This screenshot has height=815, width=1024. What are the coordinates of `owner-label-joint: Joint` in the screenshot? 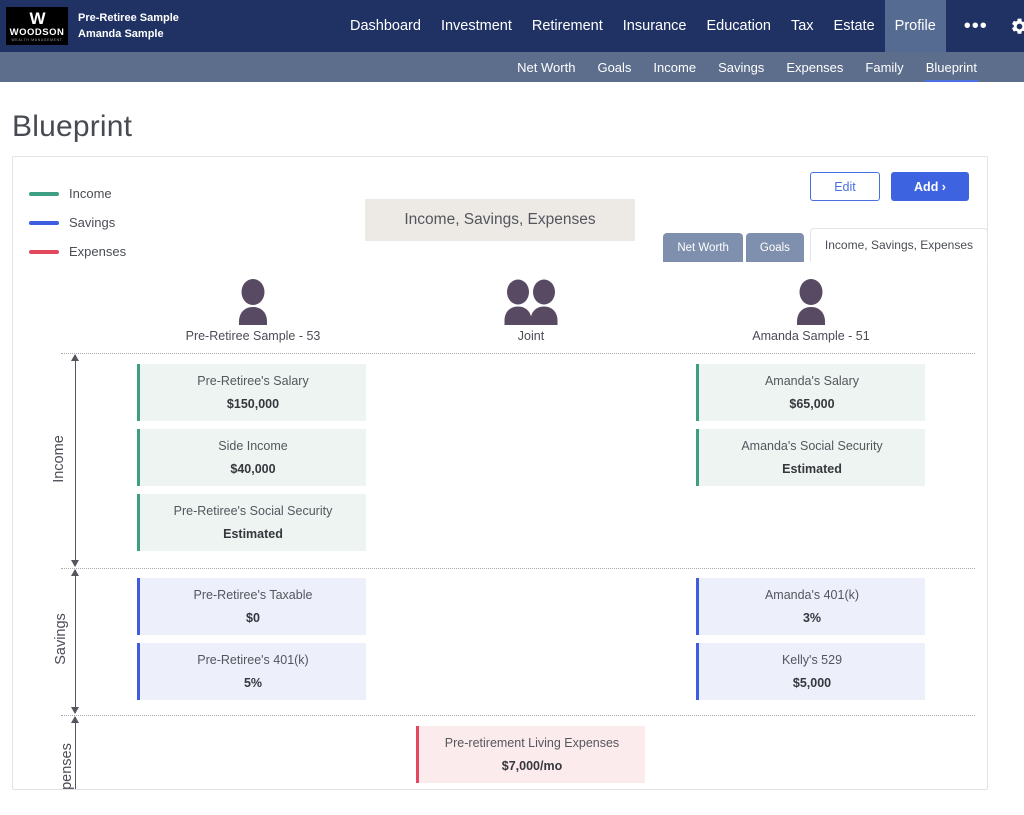 It's located at (531, 336).